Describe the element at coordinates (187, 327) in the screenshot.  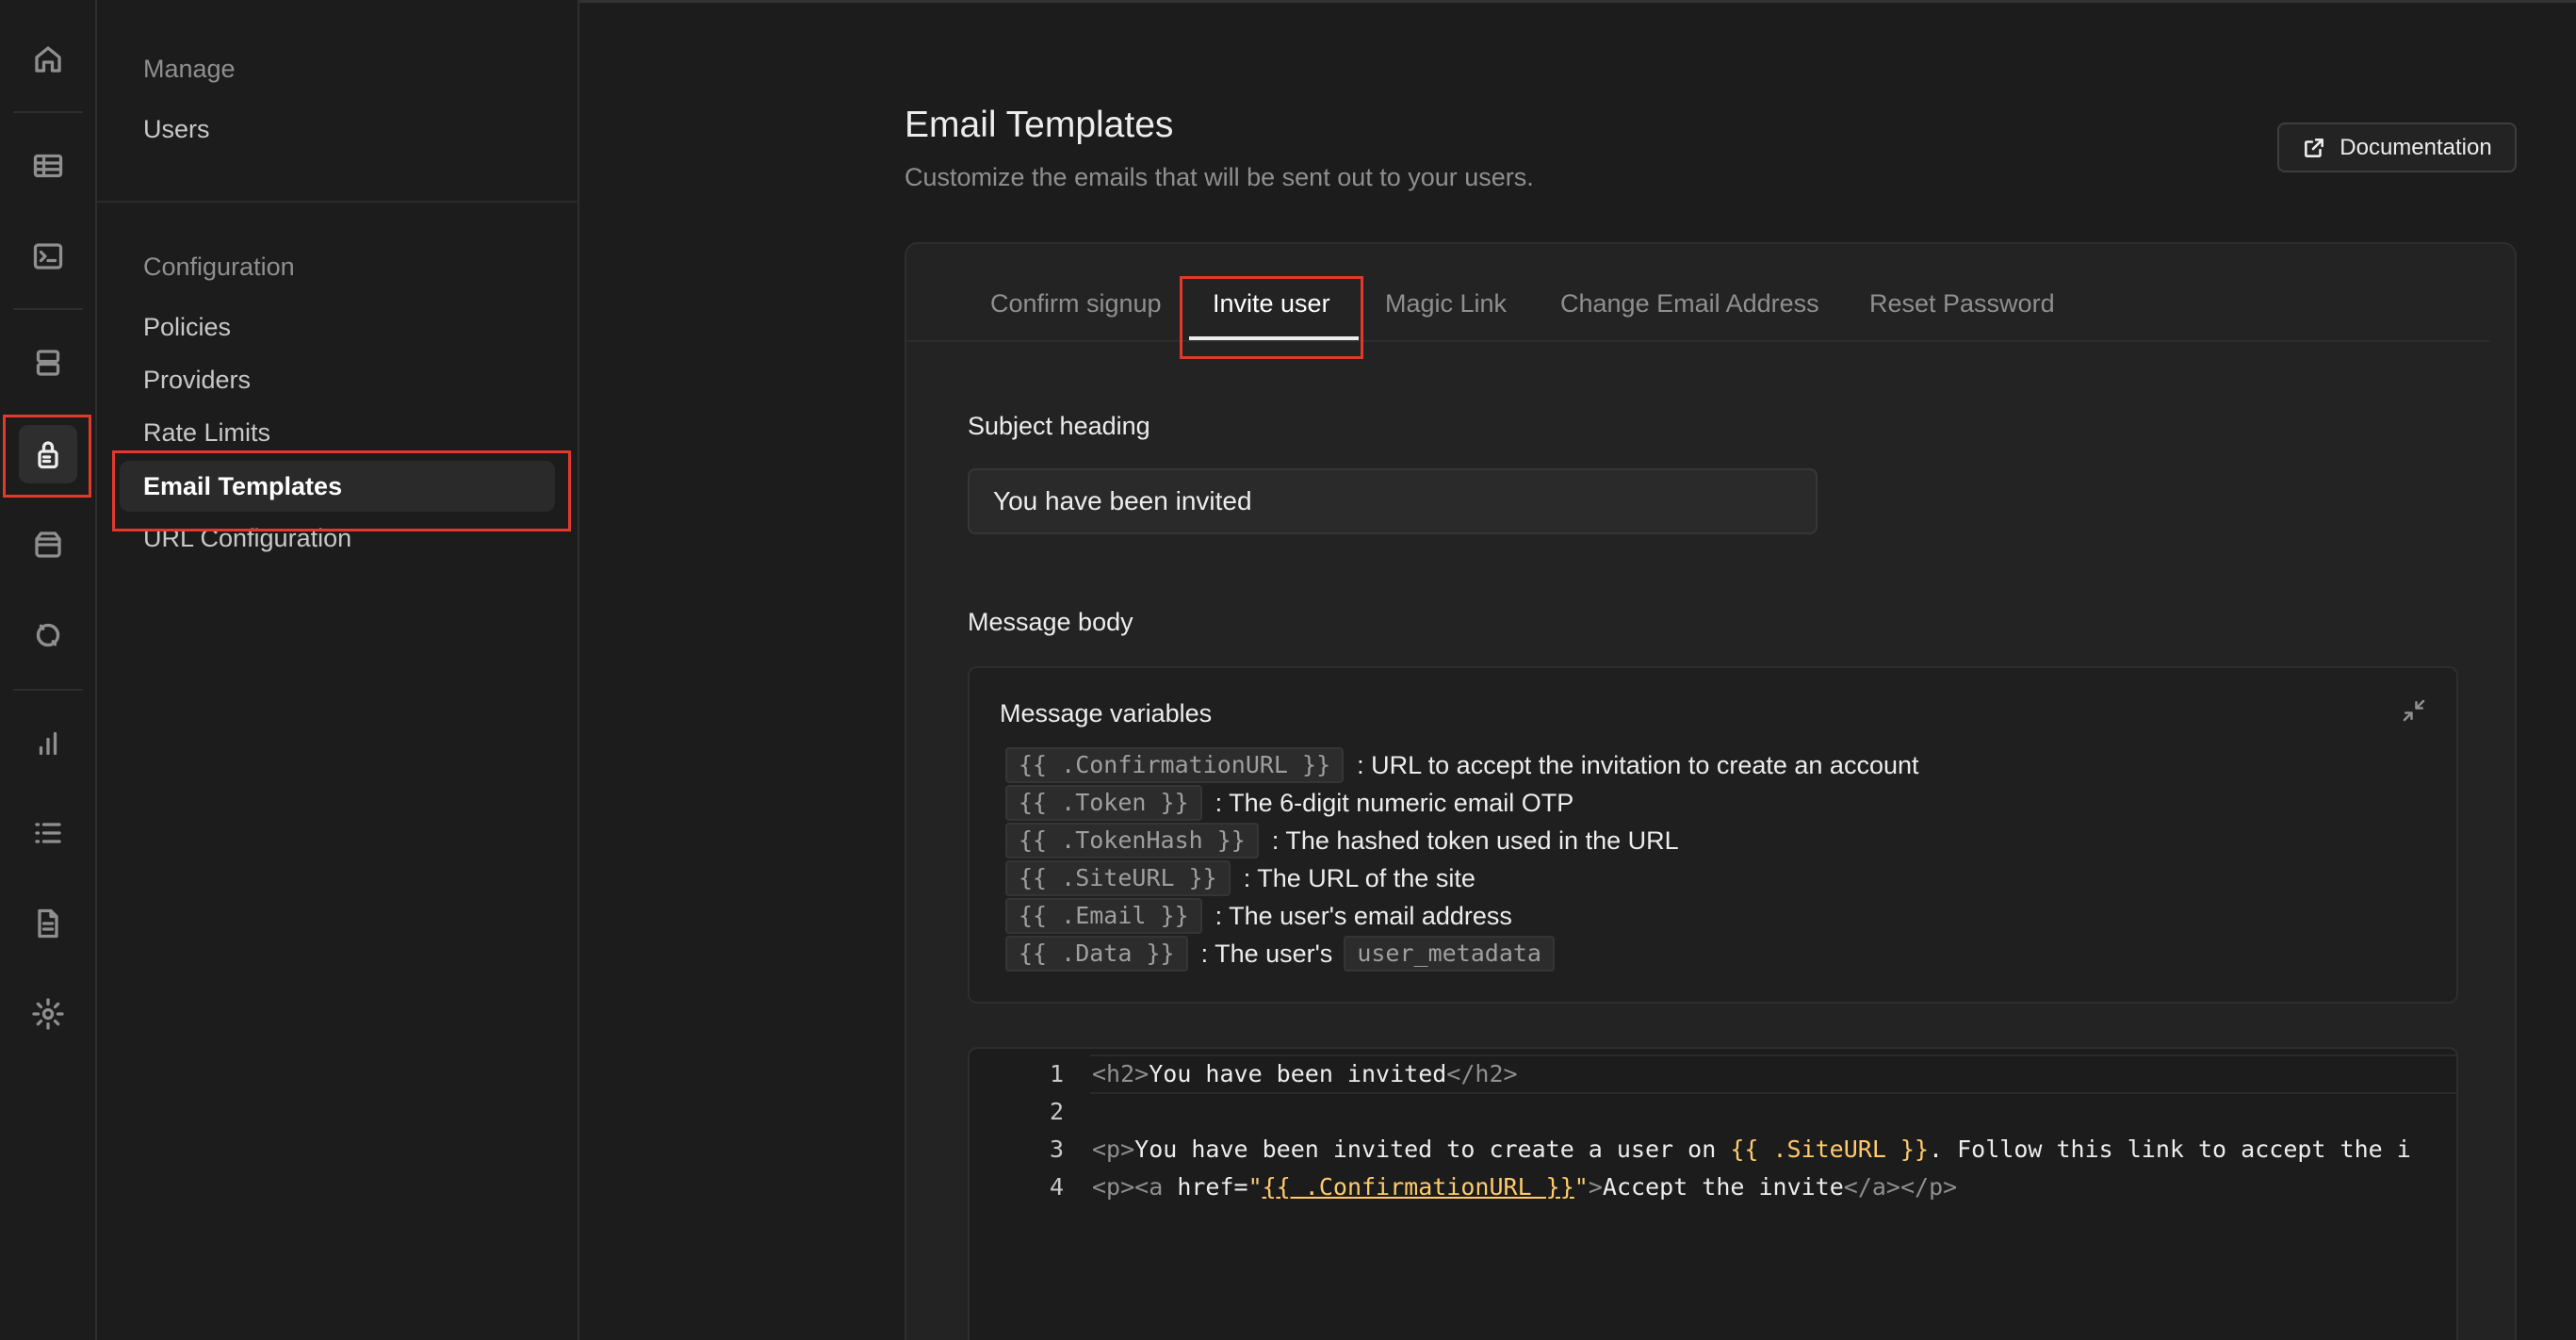
I see `sidebar-item-policies: Policies` at that location.